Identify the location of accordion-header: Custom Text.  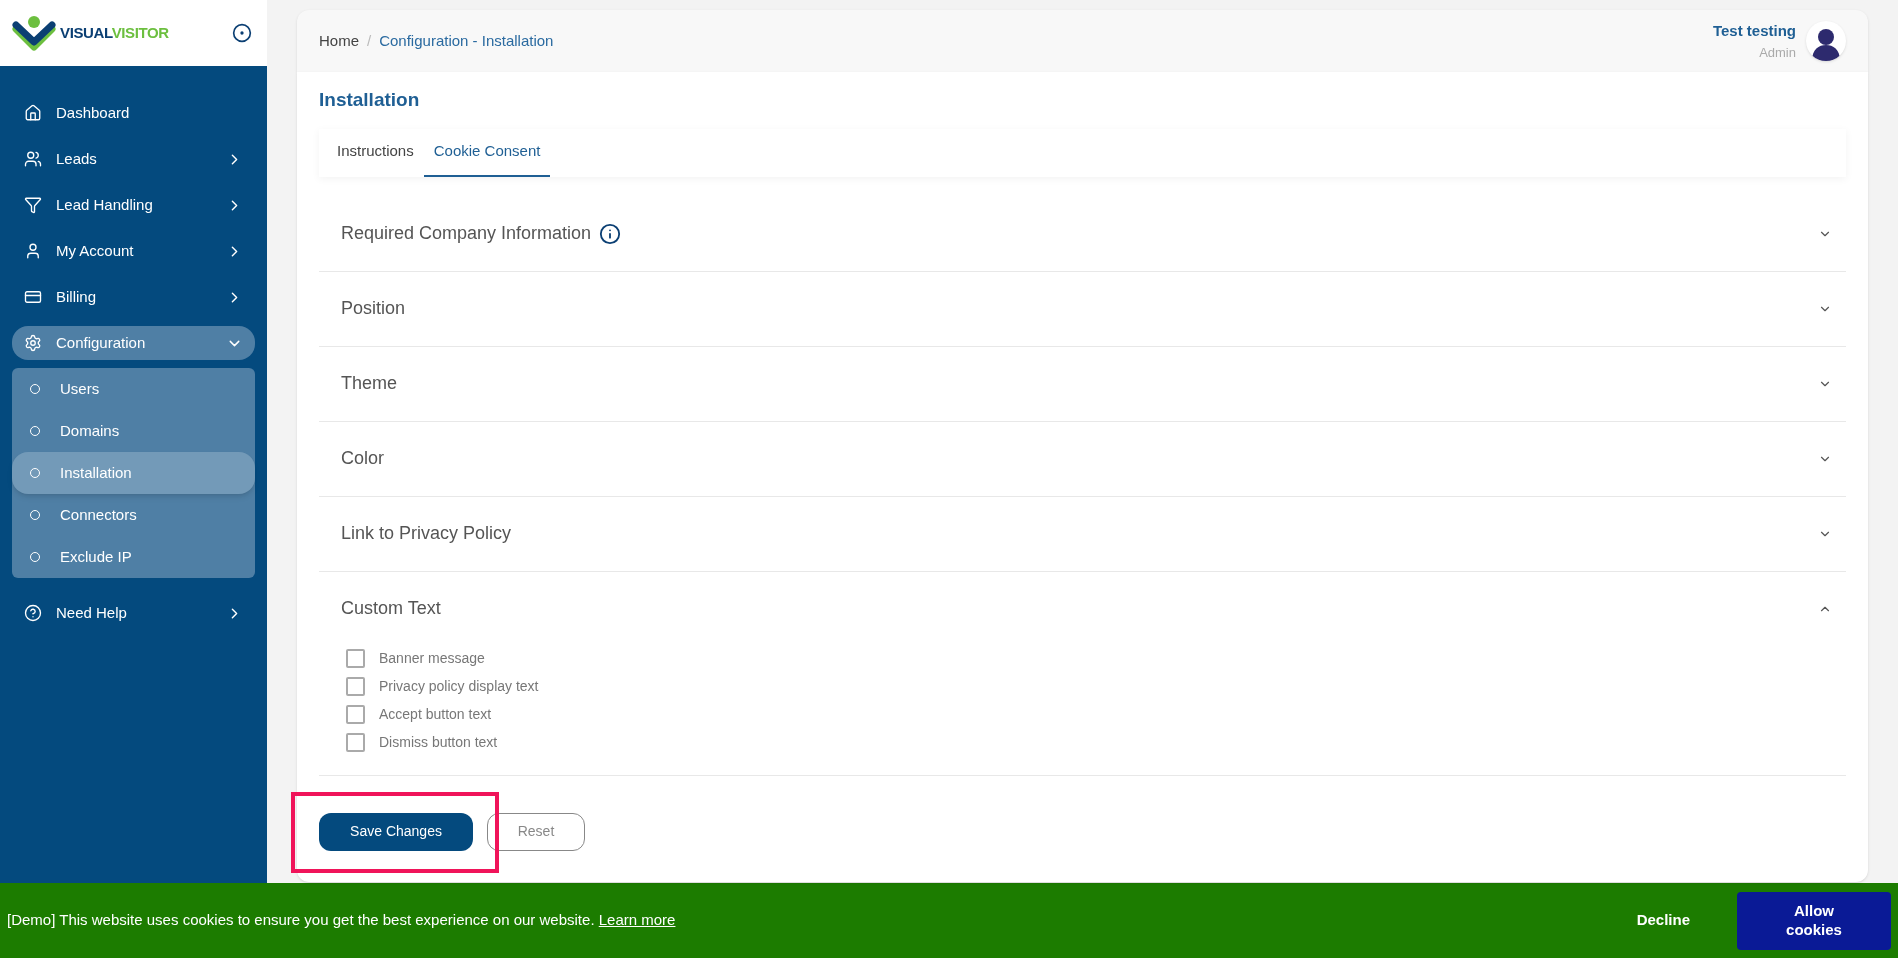
(1082, 608).